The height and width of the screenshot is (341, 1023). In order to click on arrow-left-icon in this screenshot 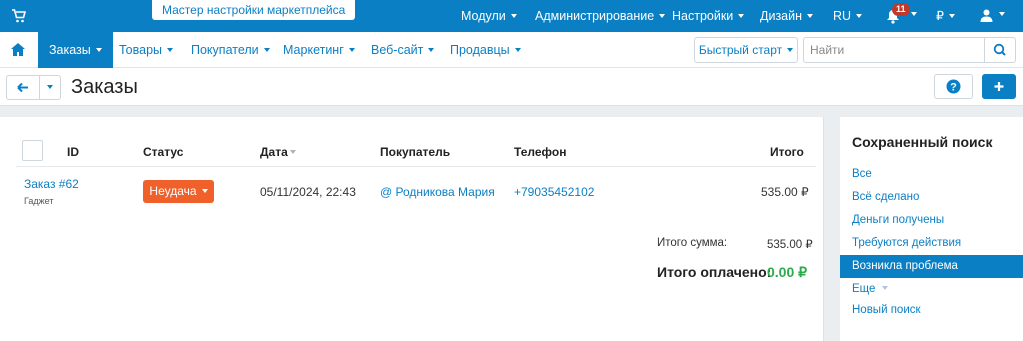, I will do `click(22, 87)`.